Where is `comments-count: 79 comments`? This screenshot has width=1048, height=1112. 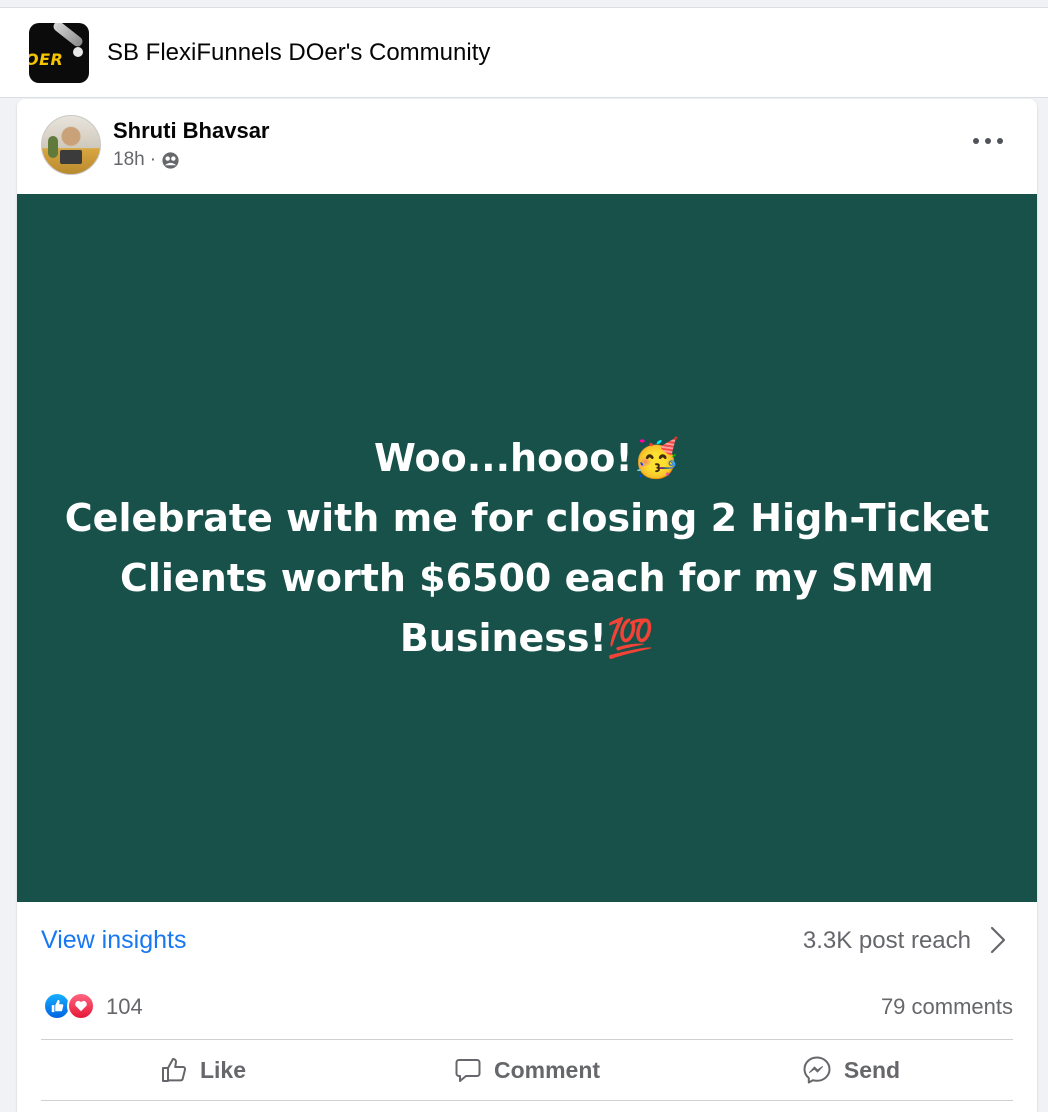
comments-count: 79 comments is located at coordinates (947, 1007).